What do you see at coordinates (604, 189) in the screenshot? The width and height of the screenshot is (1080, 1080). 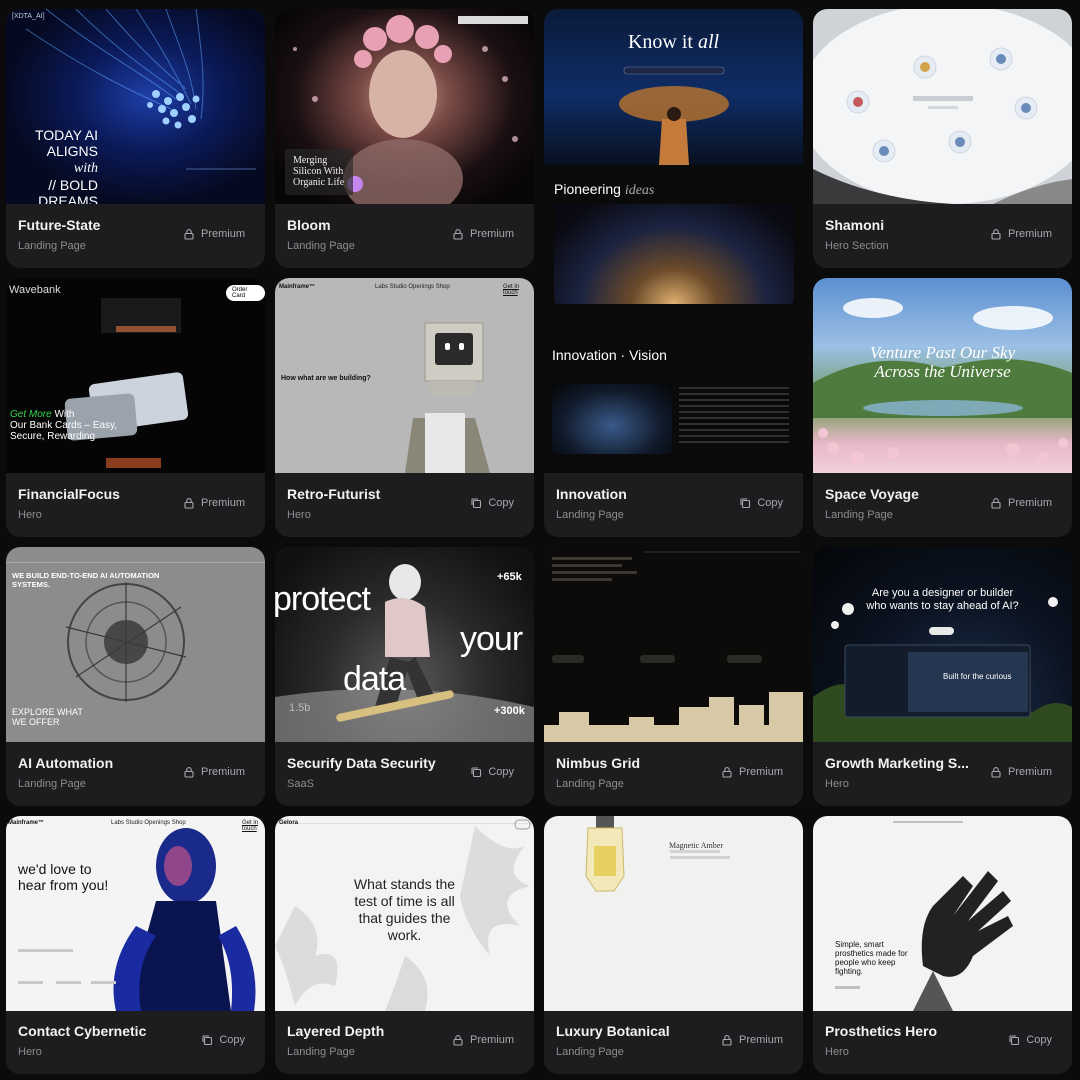 I see `section-heading: Pioneering ideas` at bounding box center [604, 189].